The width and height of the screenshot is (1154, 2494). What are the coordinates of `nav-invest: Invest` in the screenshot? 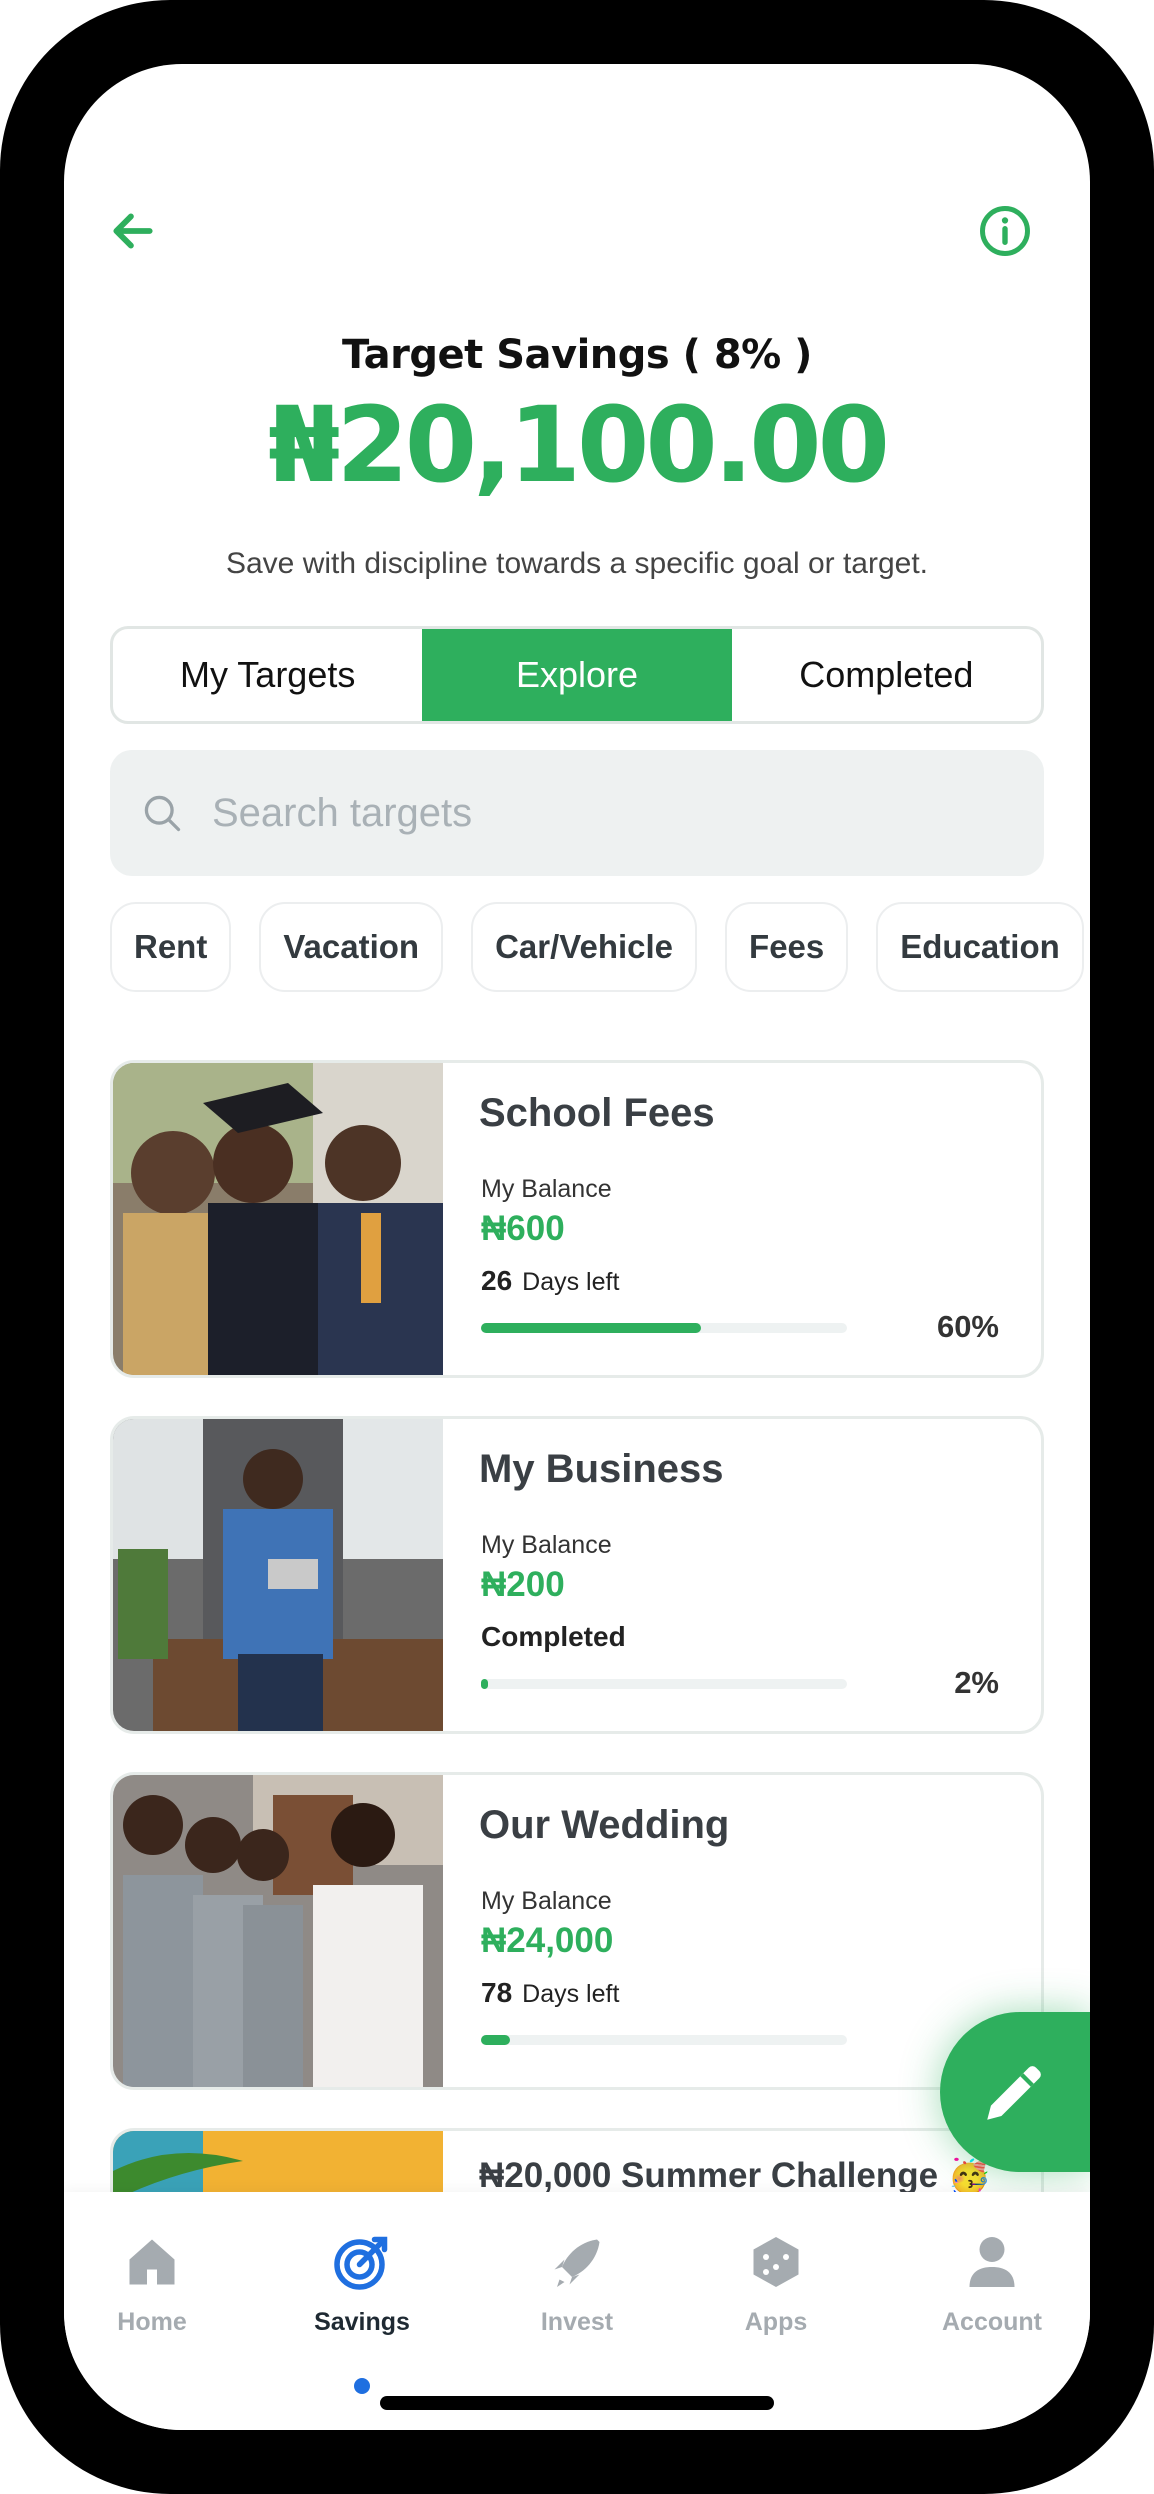 It's located at (577, 2284).